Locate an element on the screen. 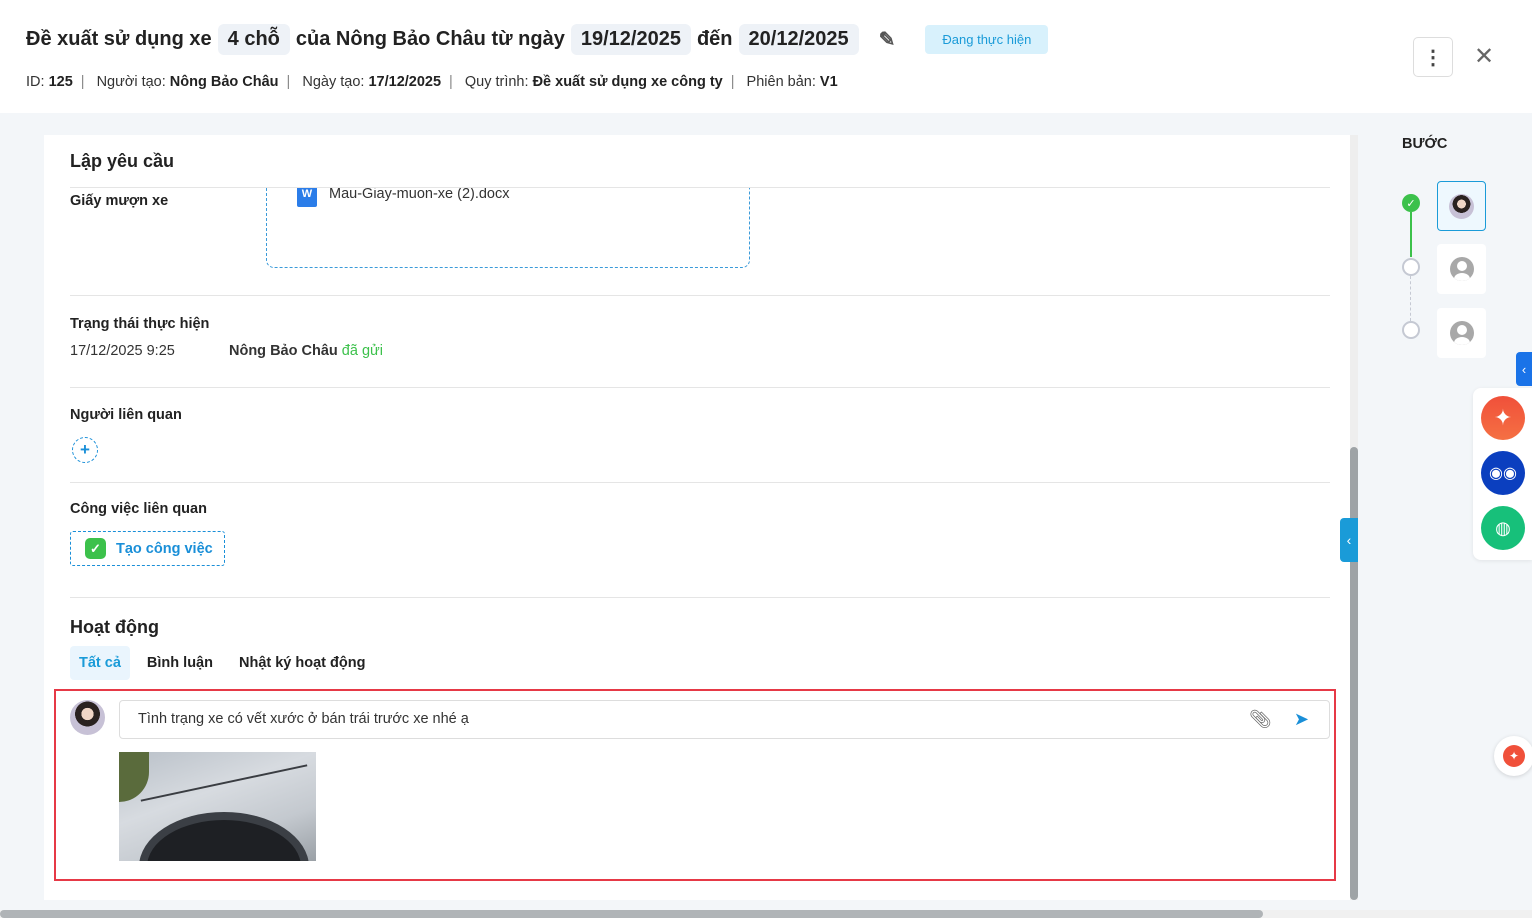 The width and height of the screenshot is (1532, 918). creator-value: Nông Bảo Châu is located at coordinates (224, 82).